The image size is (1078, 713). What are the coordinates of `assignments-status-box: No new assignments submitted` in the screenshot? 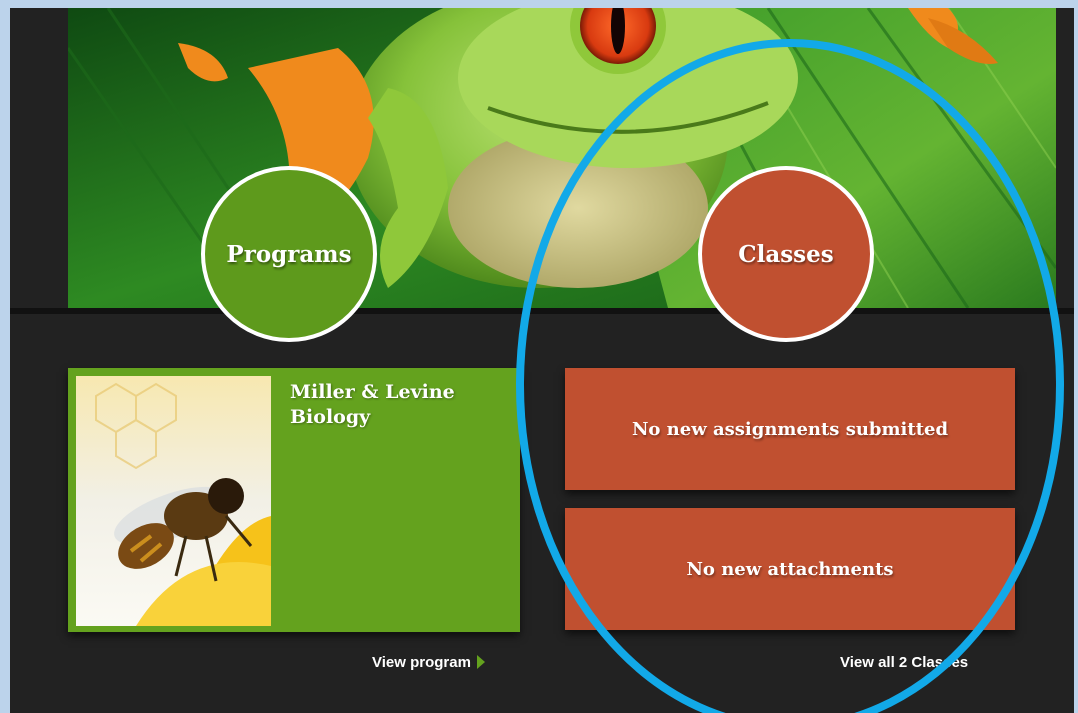 It's located at (790, 429).